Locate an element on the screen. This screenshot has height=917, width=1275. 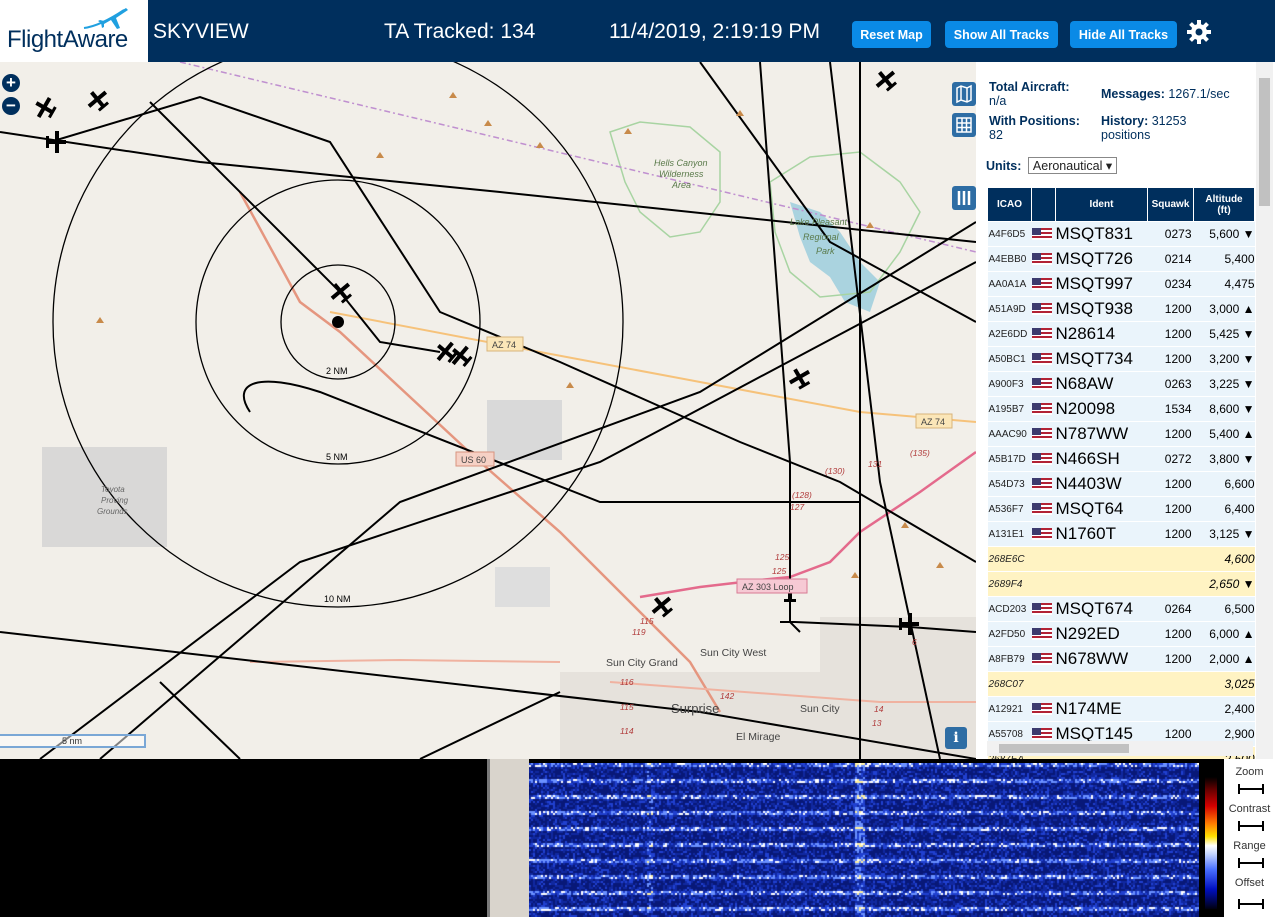
table-row: A51A9D MSQT938 1200 3,000 ▲ is located at coordinates (1121, 309).